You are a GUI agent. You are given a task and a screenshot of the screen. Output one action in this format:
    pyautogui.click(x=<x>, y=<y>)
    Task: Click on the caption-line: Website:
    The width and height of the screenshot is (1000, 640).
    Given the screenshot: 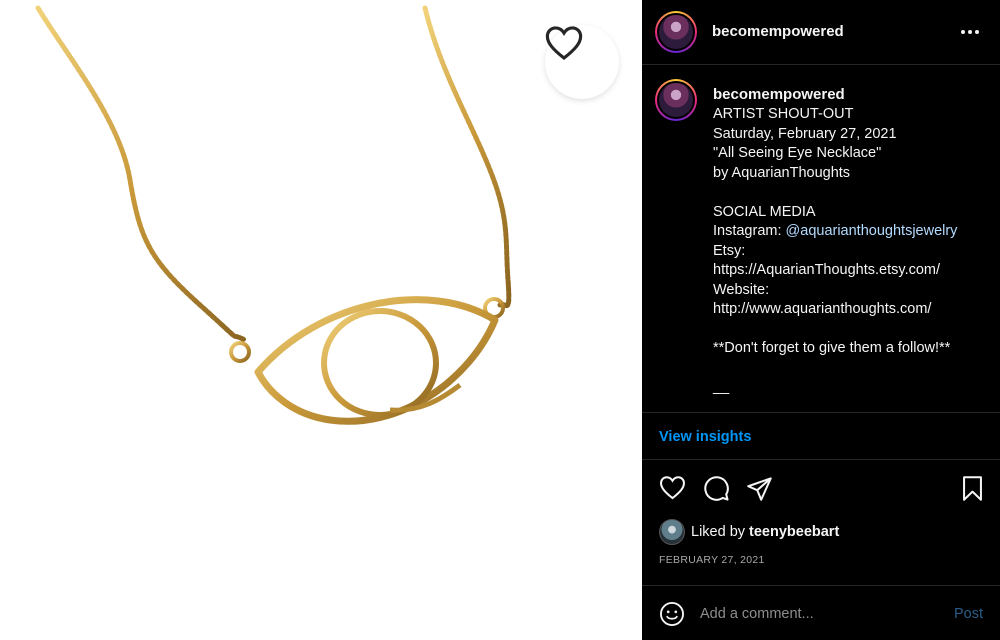 What is the action you would take?
    pyautogui.click(x=741, y=289)
    